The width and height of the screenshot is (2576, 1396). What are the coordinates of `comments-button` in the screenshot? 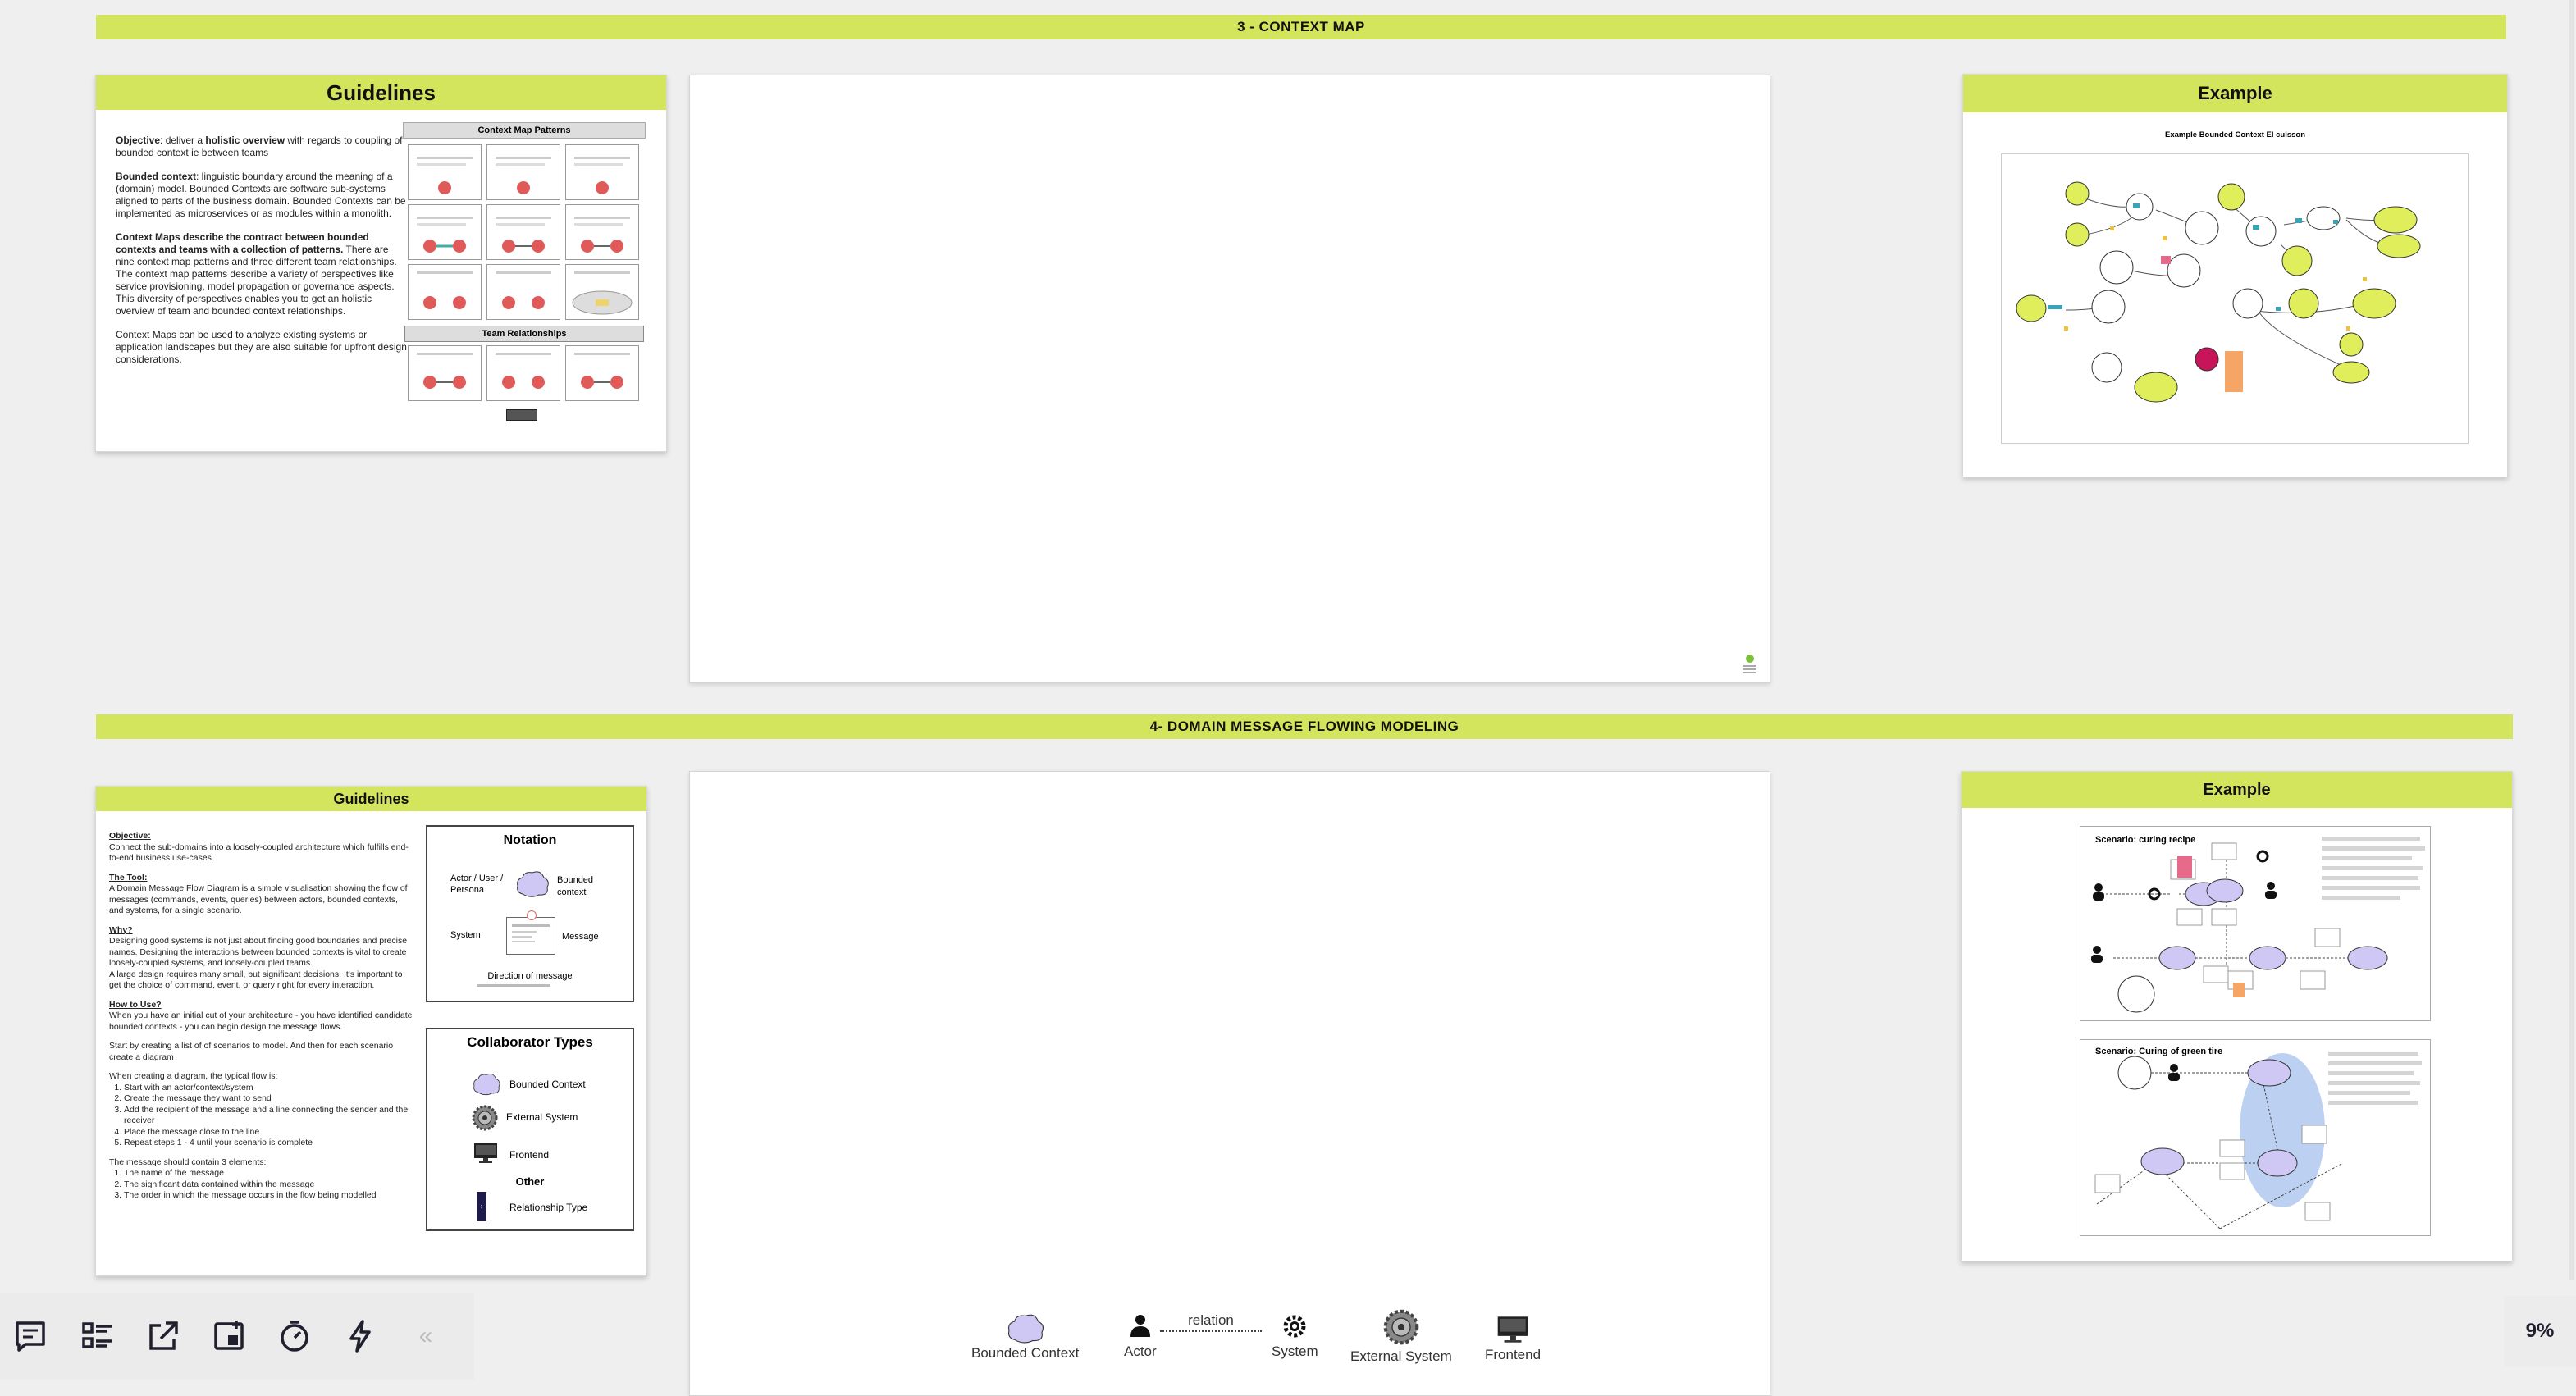 It's located at (30, 1336).